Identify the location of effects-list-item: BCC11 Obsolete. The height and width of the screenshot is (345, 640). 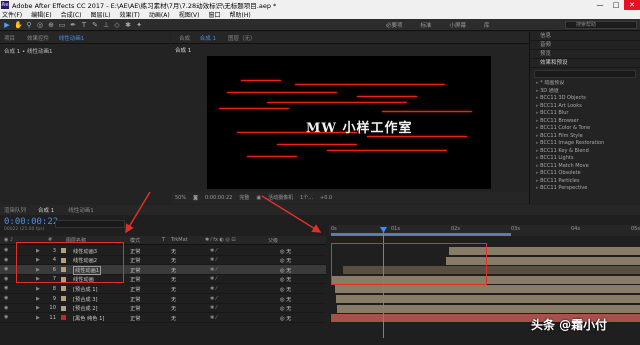
(585, 174).